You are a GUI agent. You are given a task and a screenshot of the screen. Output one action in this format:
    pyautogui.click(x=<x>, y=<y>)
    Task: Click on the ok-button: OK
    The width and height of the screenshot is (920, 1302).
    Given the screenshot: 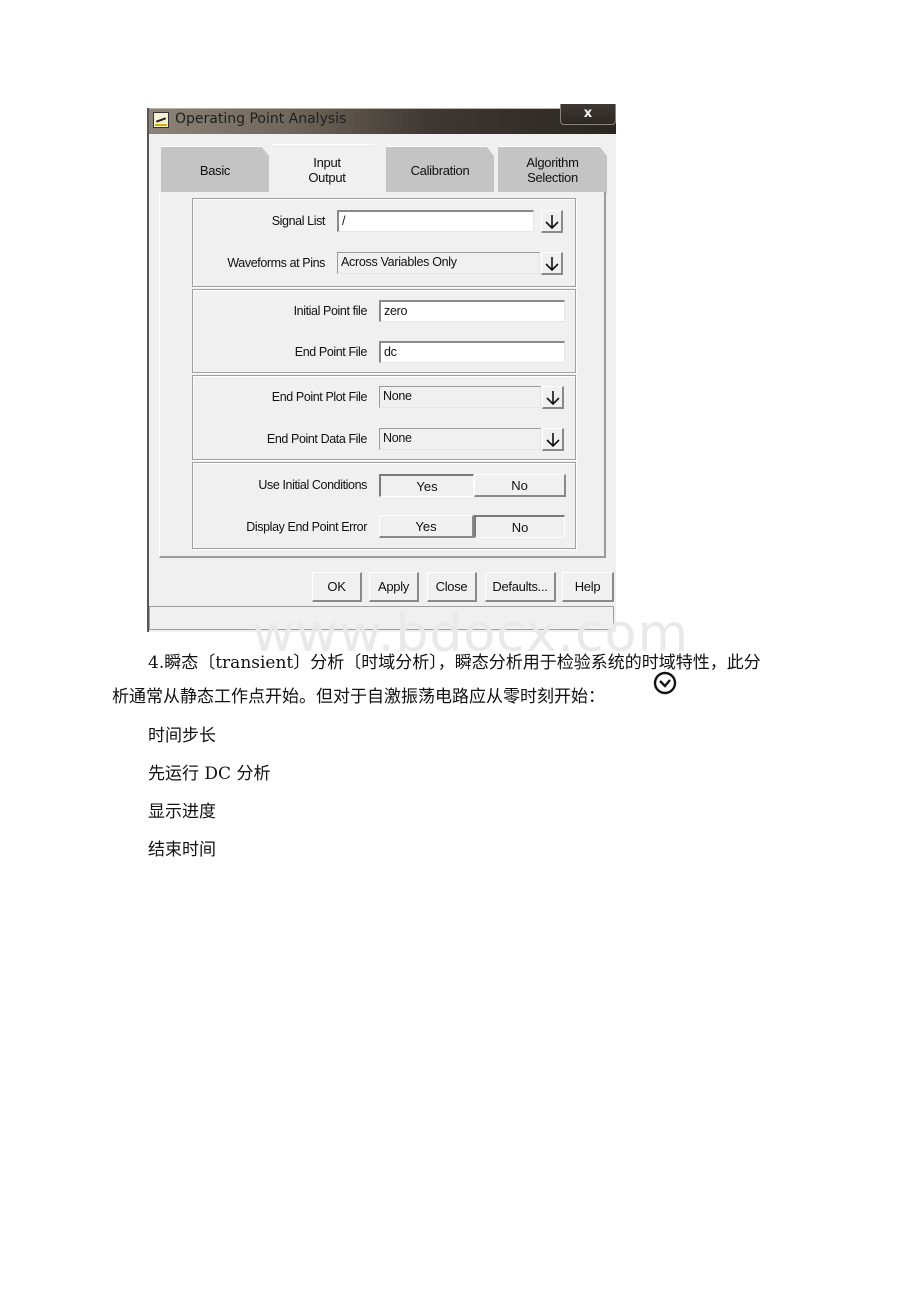 What is the action you would take?
    pyautogui.click(x=337, y=587)
    